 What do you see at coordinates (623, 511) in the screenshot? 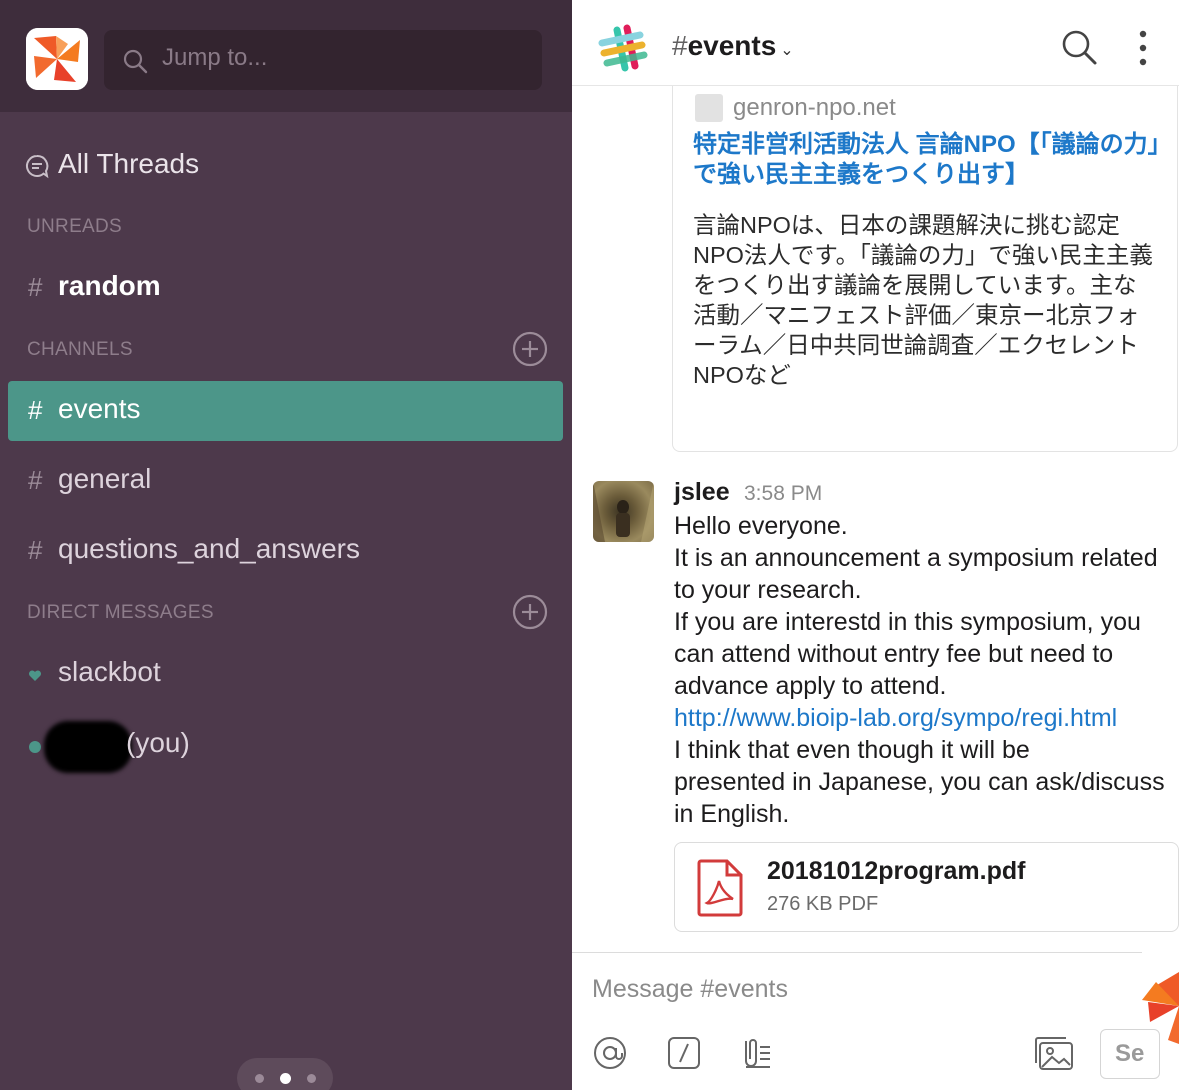
I see `avatar` at bounding box center [623, 511].